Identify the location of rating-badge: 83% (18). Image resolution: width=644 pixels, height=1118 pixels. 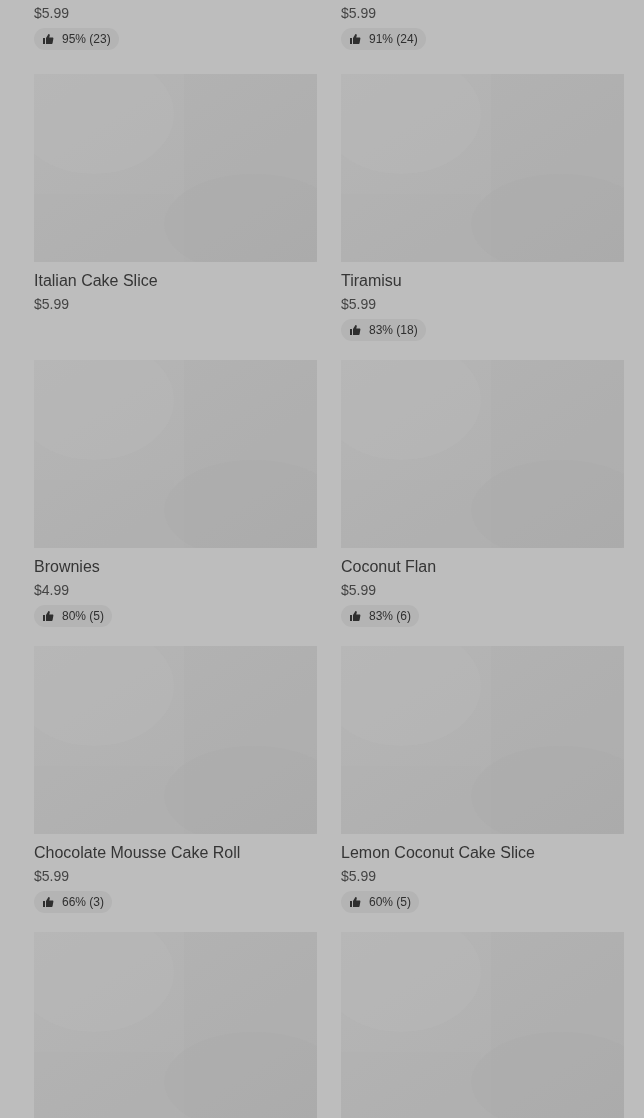
(383, 330).